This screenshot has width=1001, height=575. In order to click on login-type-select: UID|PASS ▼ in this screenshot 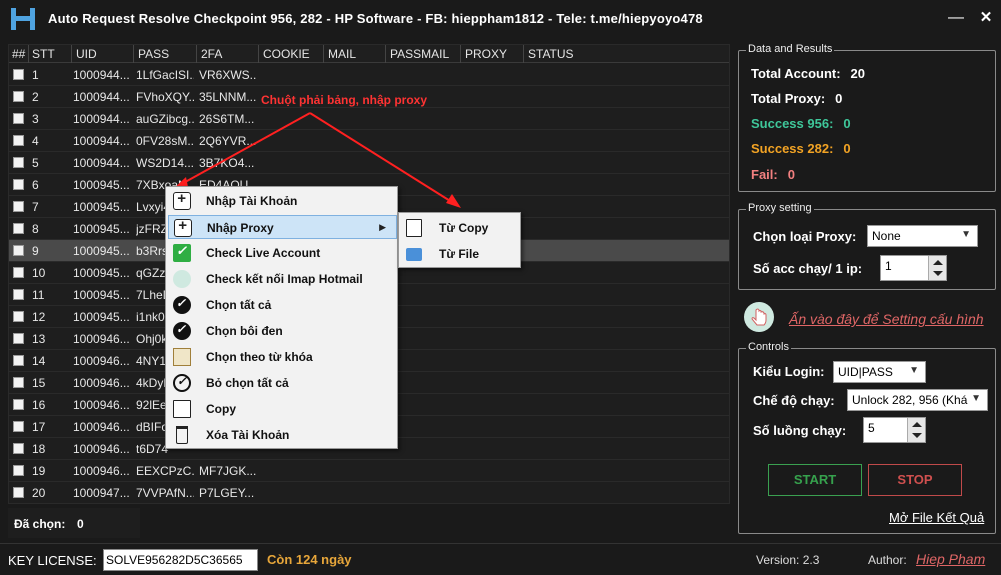, I will do `click(879, 372)`.